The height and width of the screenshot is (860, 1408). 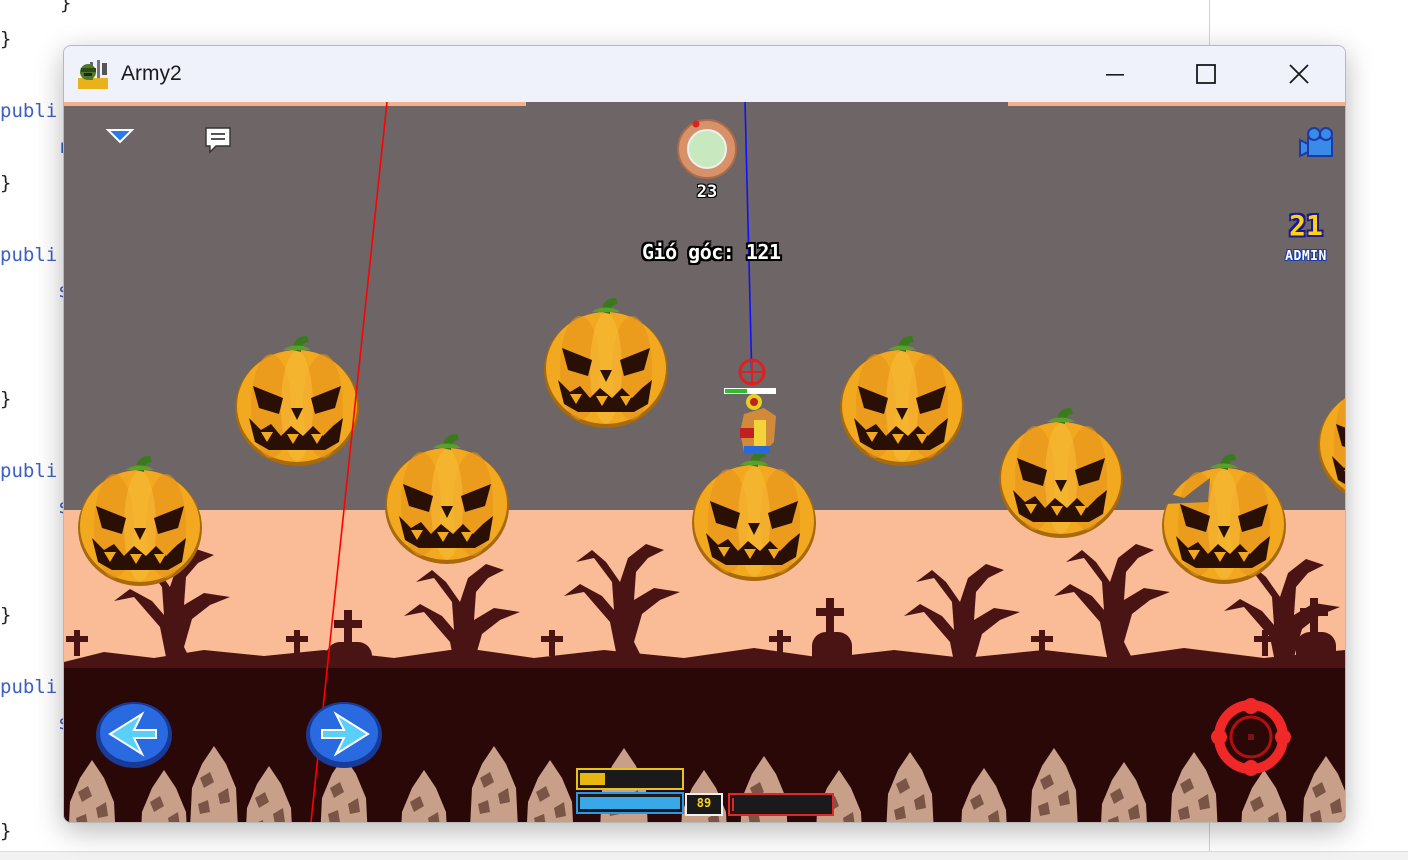 I want to click on move-right-button, so click(x=344, y=735).